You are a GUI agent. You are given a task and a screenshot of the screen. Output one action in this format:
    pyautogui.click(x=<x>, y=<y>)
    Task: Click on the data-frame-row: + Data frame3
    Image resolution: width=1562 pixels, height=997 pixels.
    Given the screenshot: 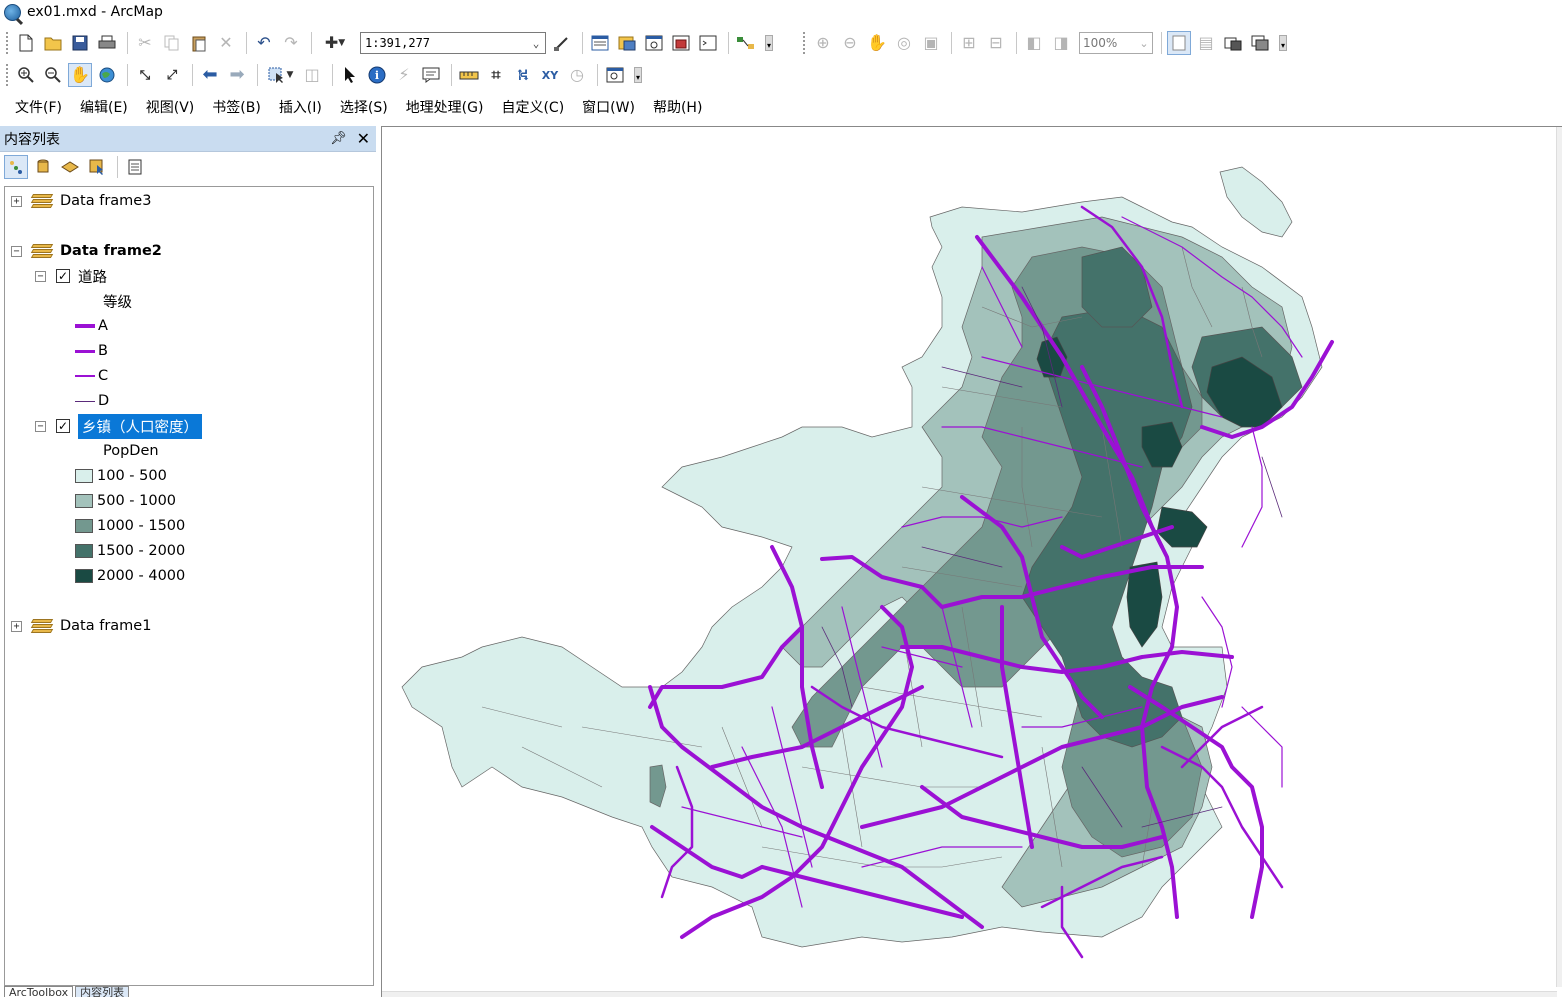 What is the action you would take?
    pyautogui.click(x=81, y=201)
    